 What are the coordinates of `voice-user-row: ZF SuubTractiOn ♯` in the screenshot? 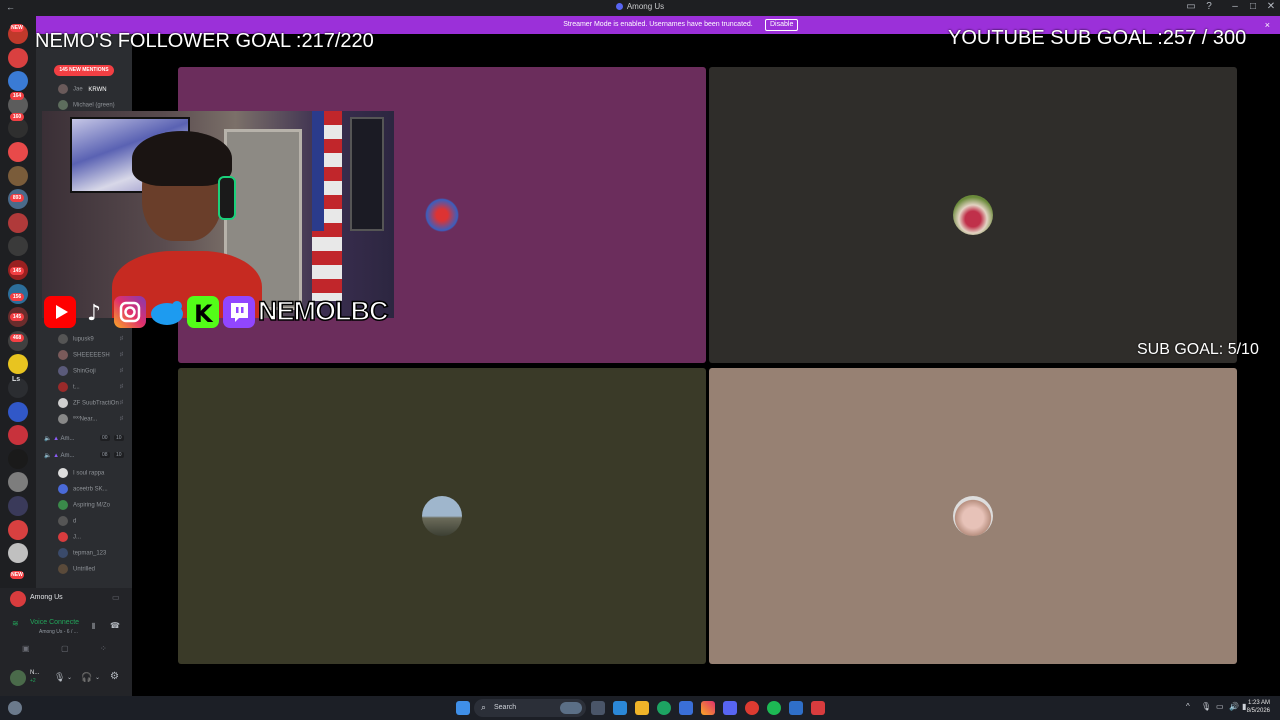 It's located at (90, 405).